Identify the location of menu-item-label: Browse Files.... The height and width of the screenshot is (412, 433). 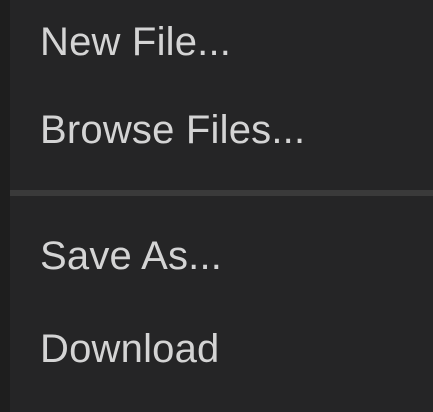
(173, 129).